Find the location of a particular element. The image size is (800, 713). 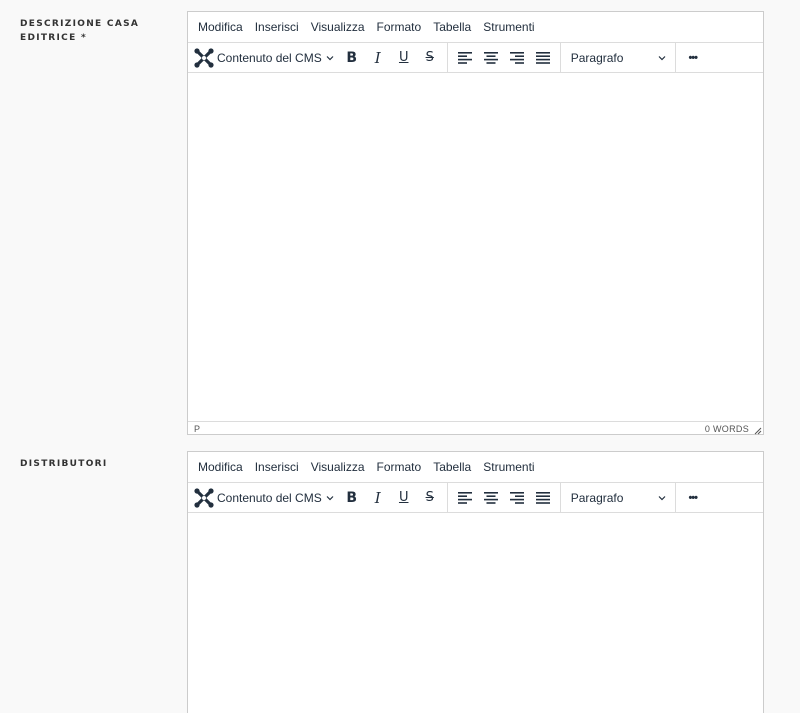

field-label-distributori: DISTRIBUTORI is located at coordinates (64, 464).